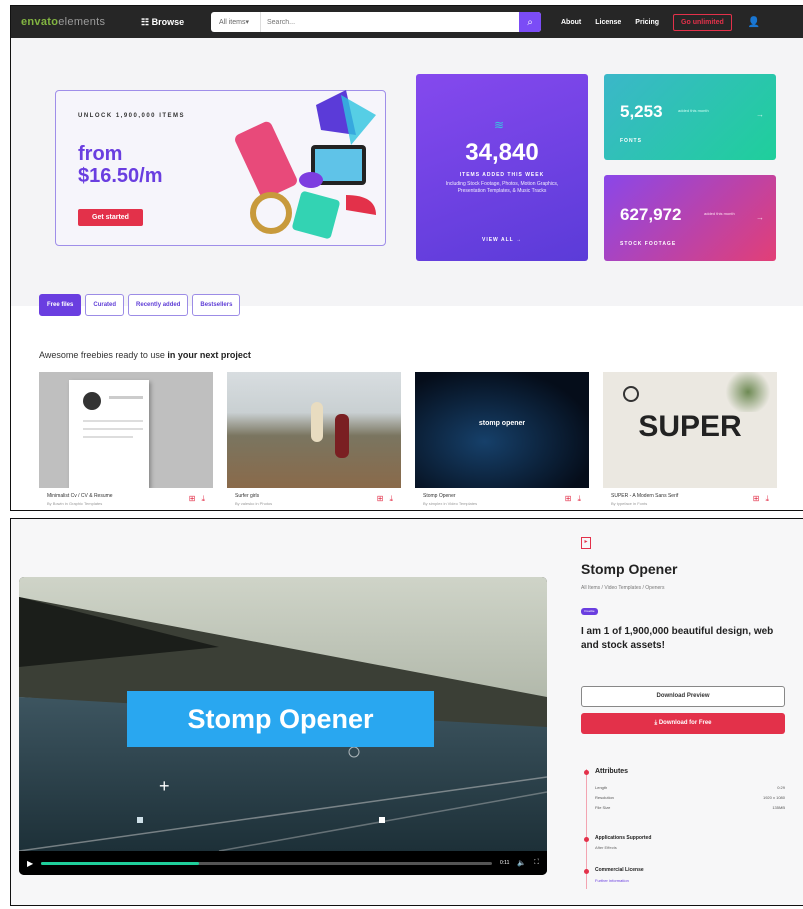 Image resolution: width=803 pixels, height=909 pixels. What do you see at coordinates (30, 863) in the screenshot?
I see `play-icon: ▶` at bounding box center [30, 863].